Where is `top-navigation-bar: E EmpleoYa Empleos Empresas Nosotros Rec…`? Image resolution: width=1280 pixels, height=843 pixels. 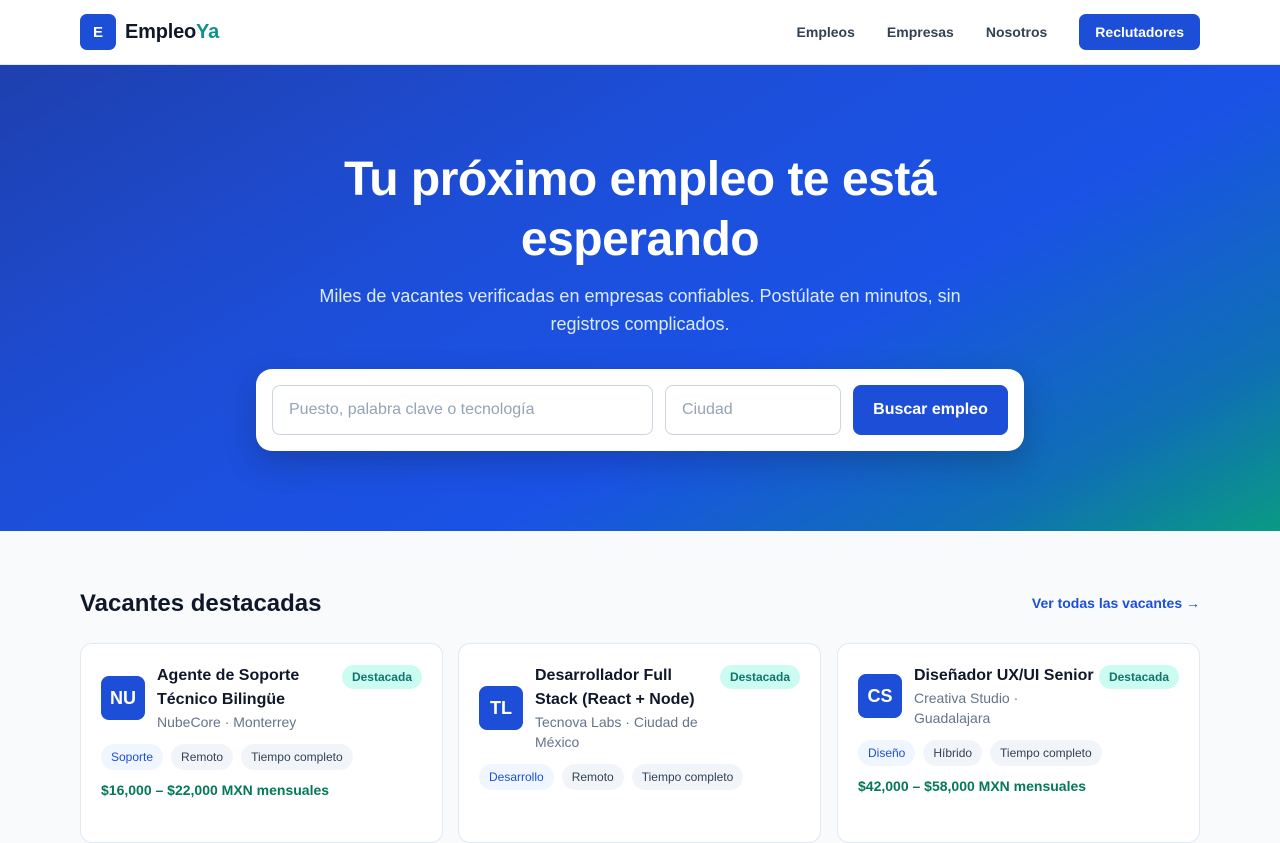
top-navigation-bar: E EmpleoYa Empleos Empresas Nosotros Rec… is located at coordinates (640, 32).